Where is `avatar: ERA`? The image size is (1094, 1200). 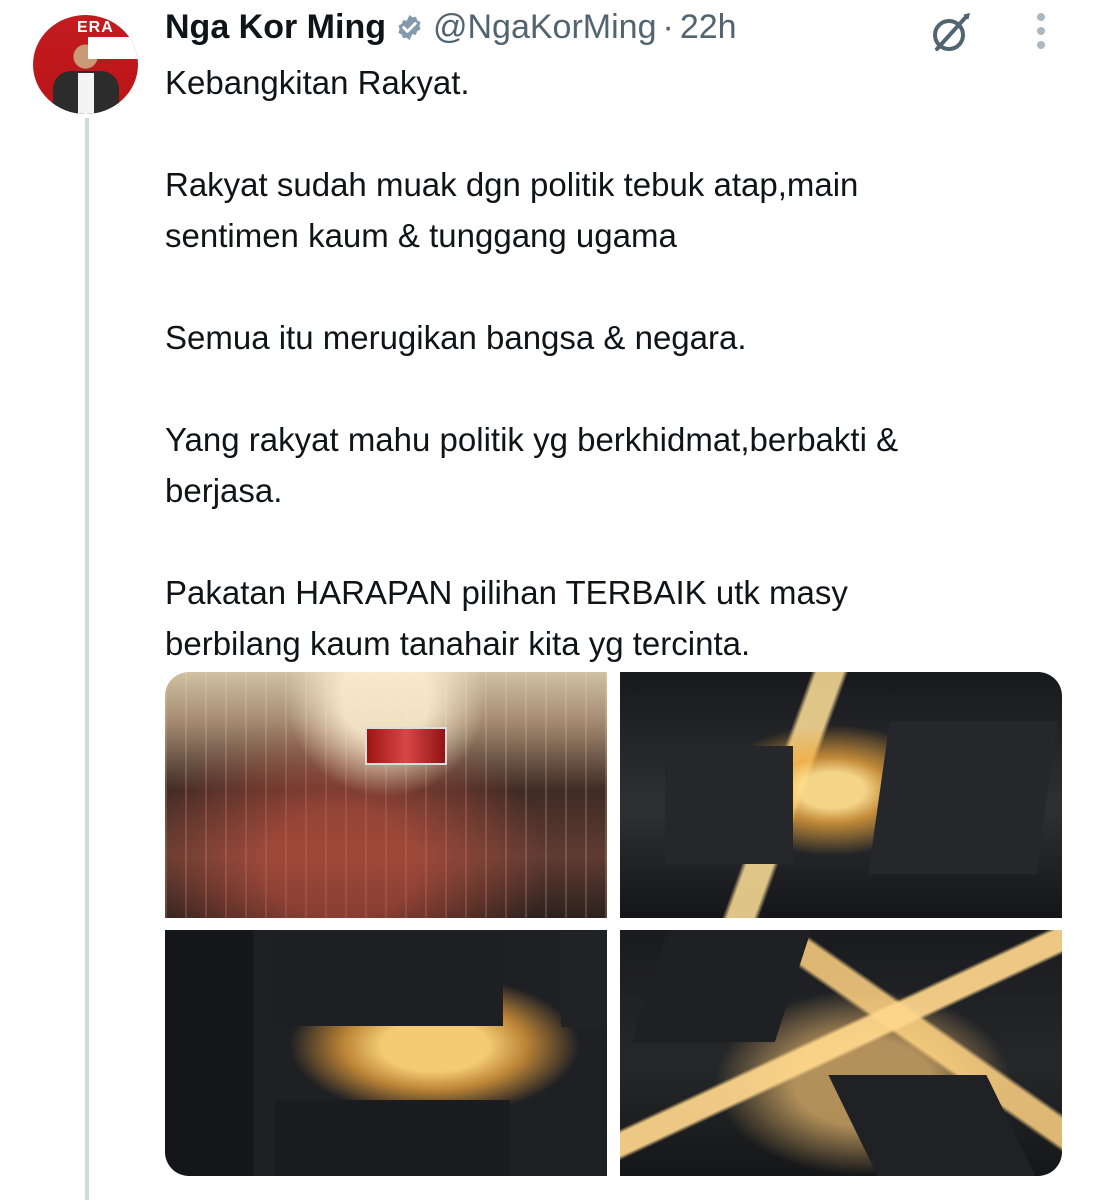
avatar: ERA is located at coordinates (85, 64).